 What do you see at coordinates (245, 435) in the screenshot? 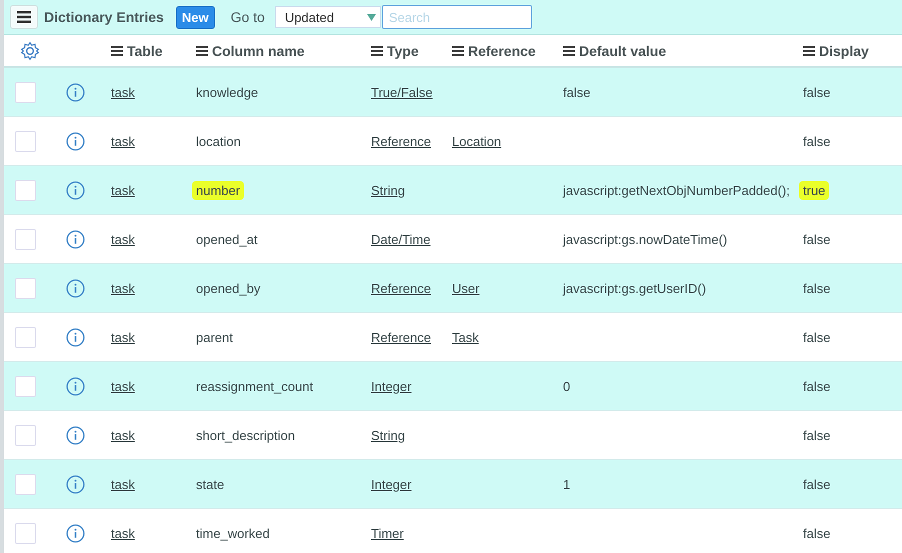
I see `column-name: short_description` at bounding box center [245, 435].